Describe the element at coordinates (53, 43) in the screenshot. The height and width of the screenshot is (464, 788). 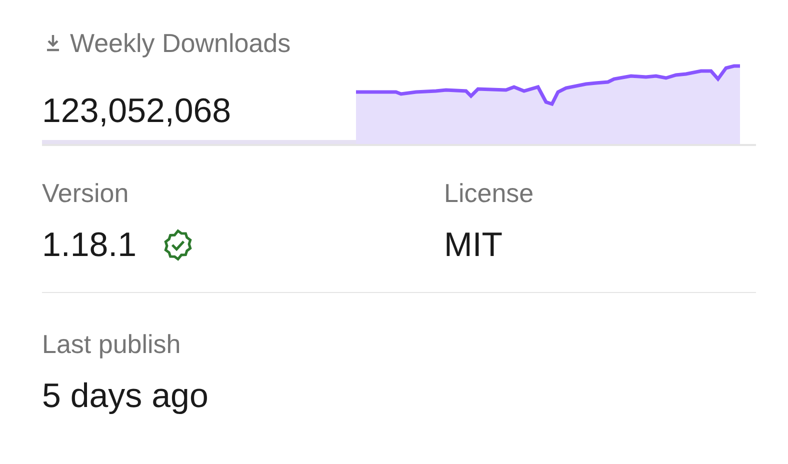
I see `download-icon` at that location.